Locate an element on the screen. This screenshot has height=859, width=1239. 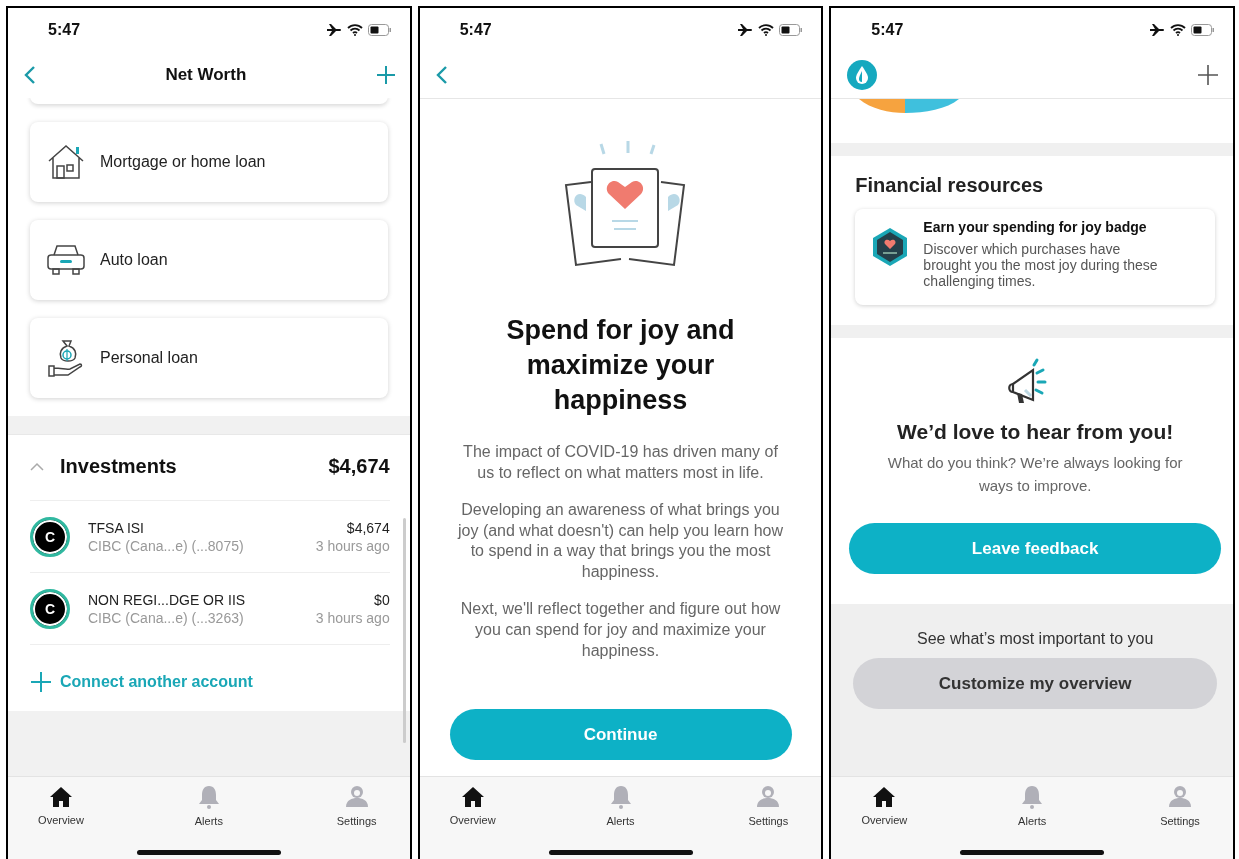
intro-paragraph: The impact of COVID-19 has driven many of us to reflect on what matters most in life. is located at coordinates (620, 463).